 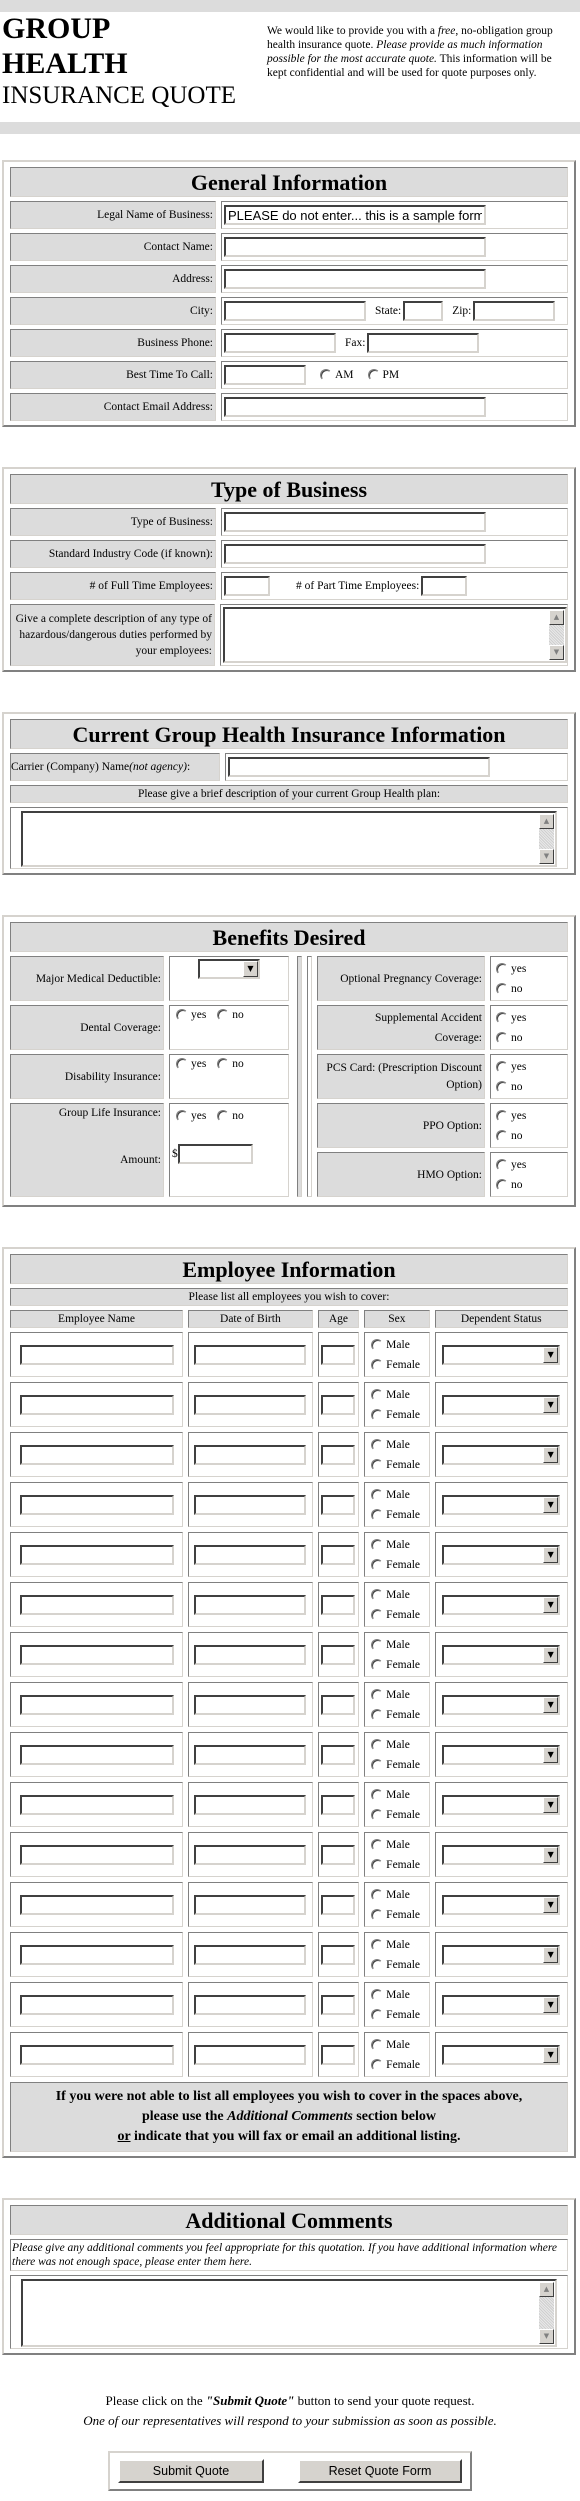 What do you see at coordinates (502, 1038) in the screenshot?
I see `accident-no-radio` at bounding box center [502, 1038].